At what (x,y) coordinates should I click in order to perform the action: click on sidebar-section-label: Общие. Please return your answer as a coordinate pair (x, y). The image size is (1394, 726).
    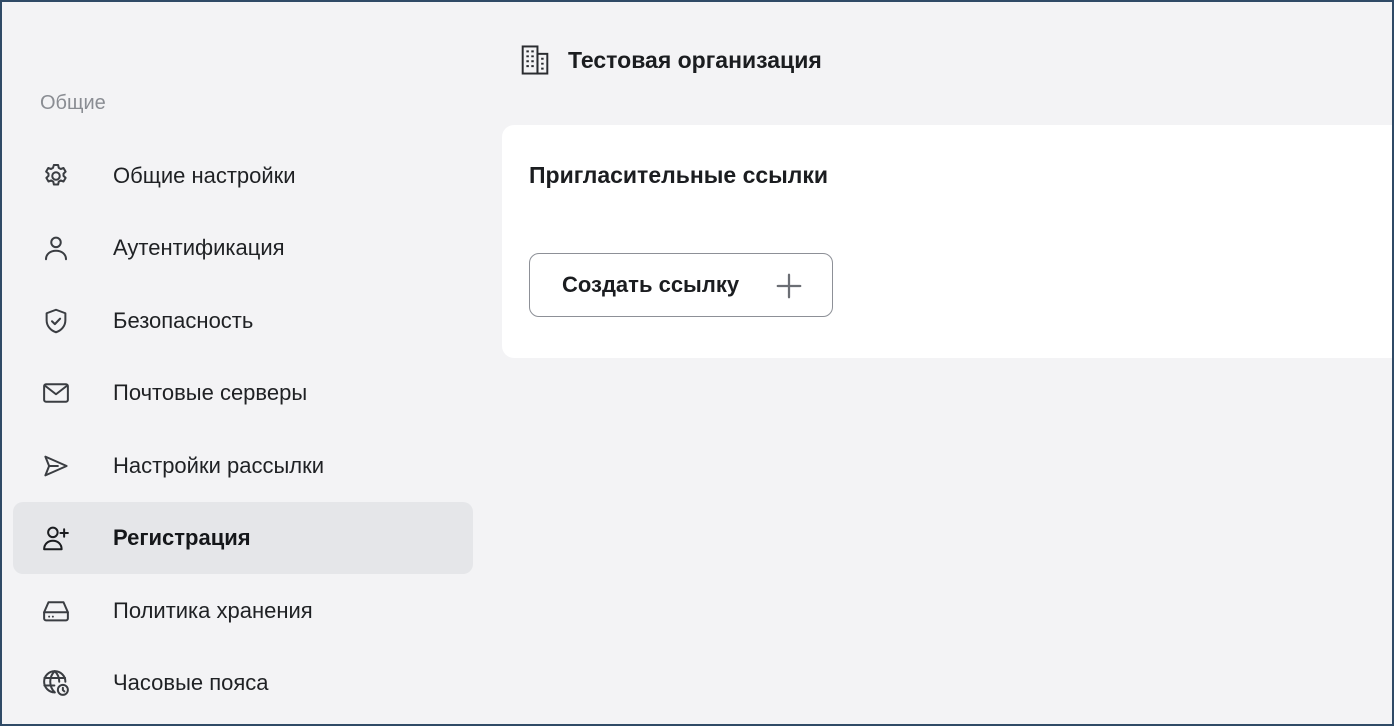
    Looking at the image, I should click on (73, 103).